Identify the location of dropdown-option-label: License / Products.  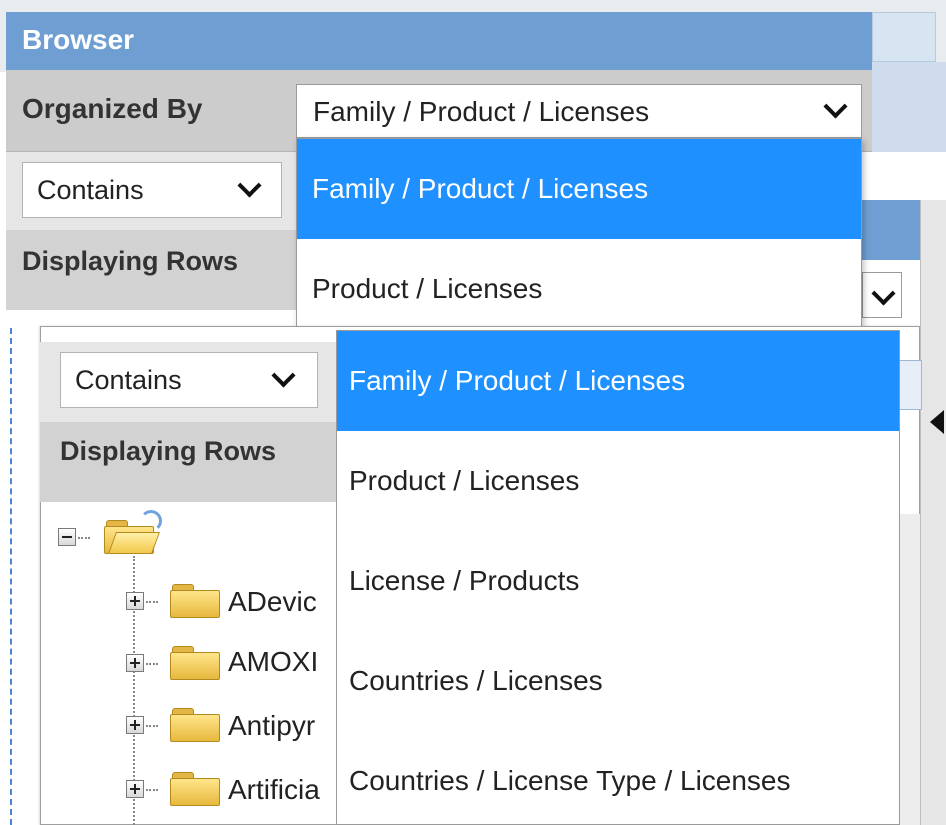
(464, 580).